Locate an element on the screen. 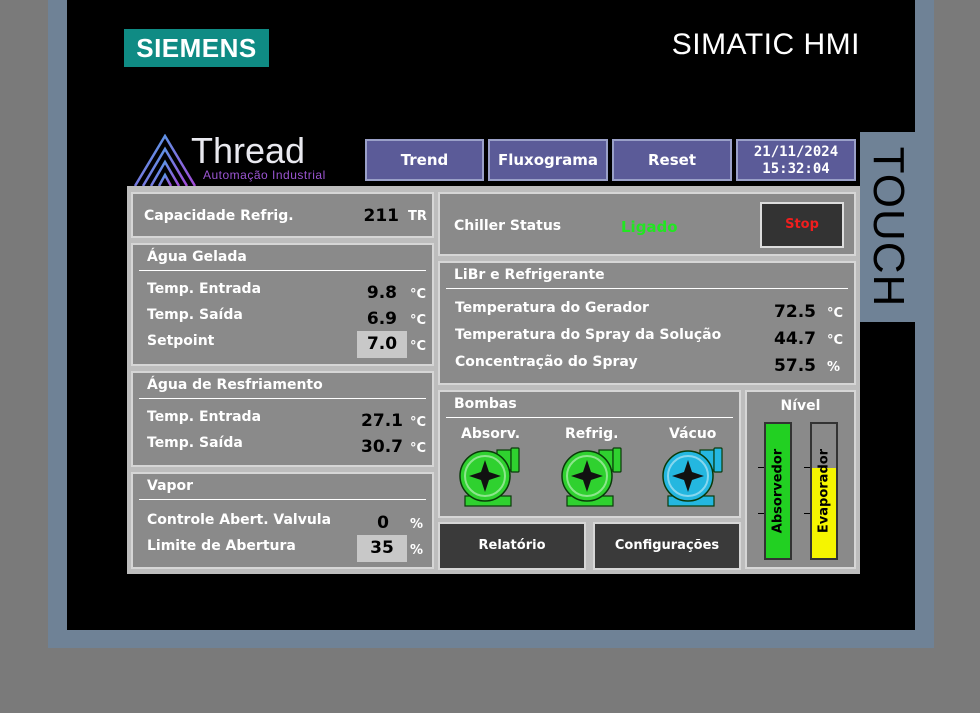 This screenshot has height=713, width=980. chiller-status-panel: Chiller Status Ligado Stop is located at coordinates (647, 224).